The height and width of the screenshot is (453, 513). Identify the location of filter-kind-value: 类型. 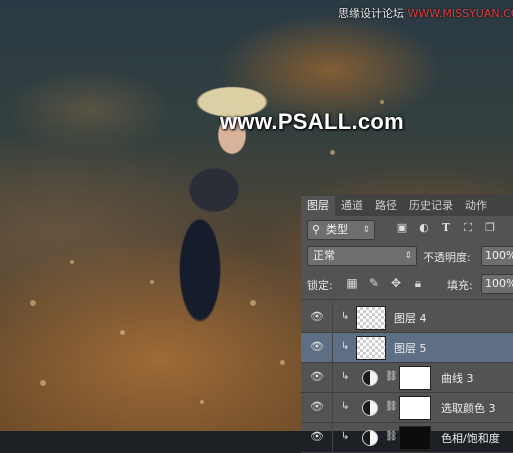
(337, 230).